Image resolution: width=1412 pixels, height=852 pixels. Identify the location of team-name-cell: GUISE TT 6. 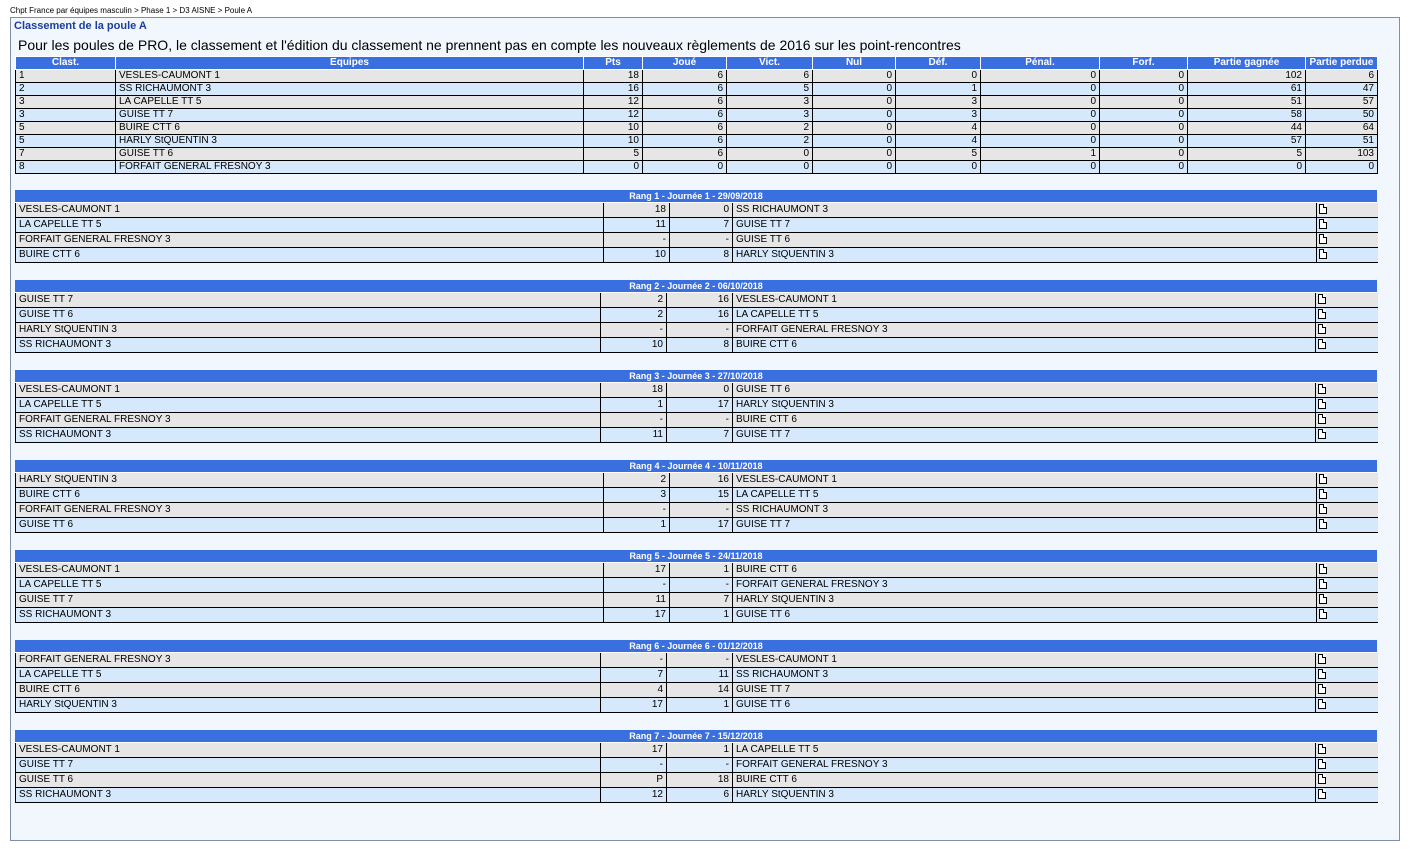
(349, 154).